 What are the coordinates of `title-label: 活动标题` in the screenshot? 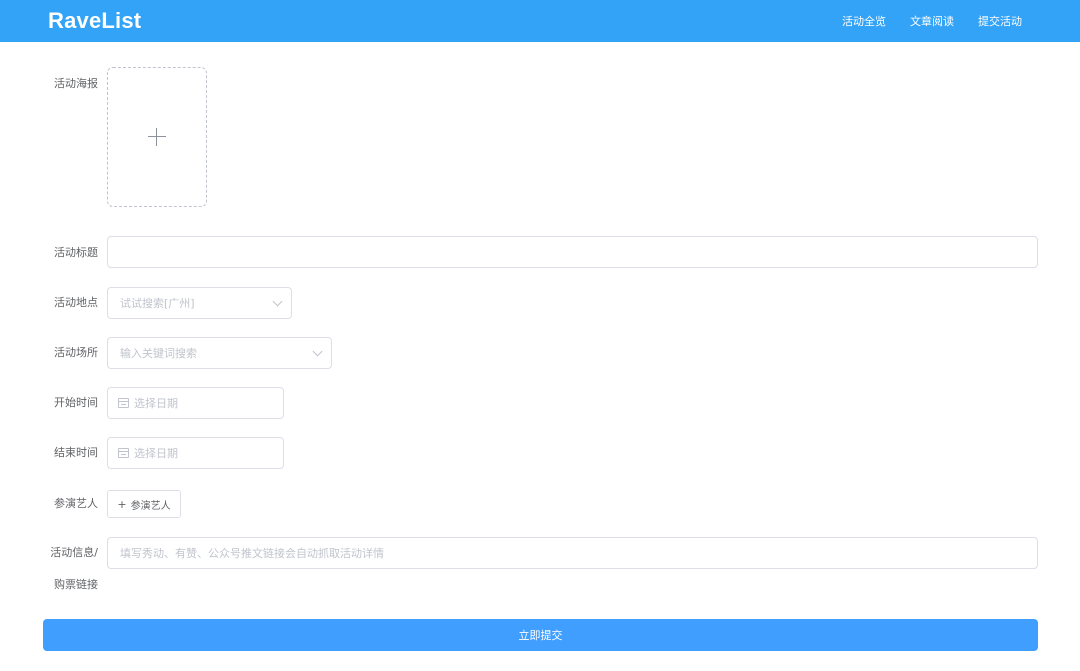 It's located at (76, 252).